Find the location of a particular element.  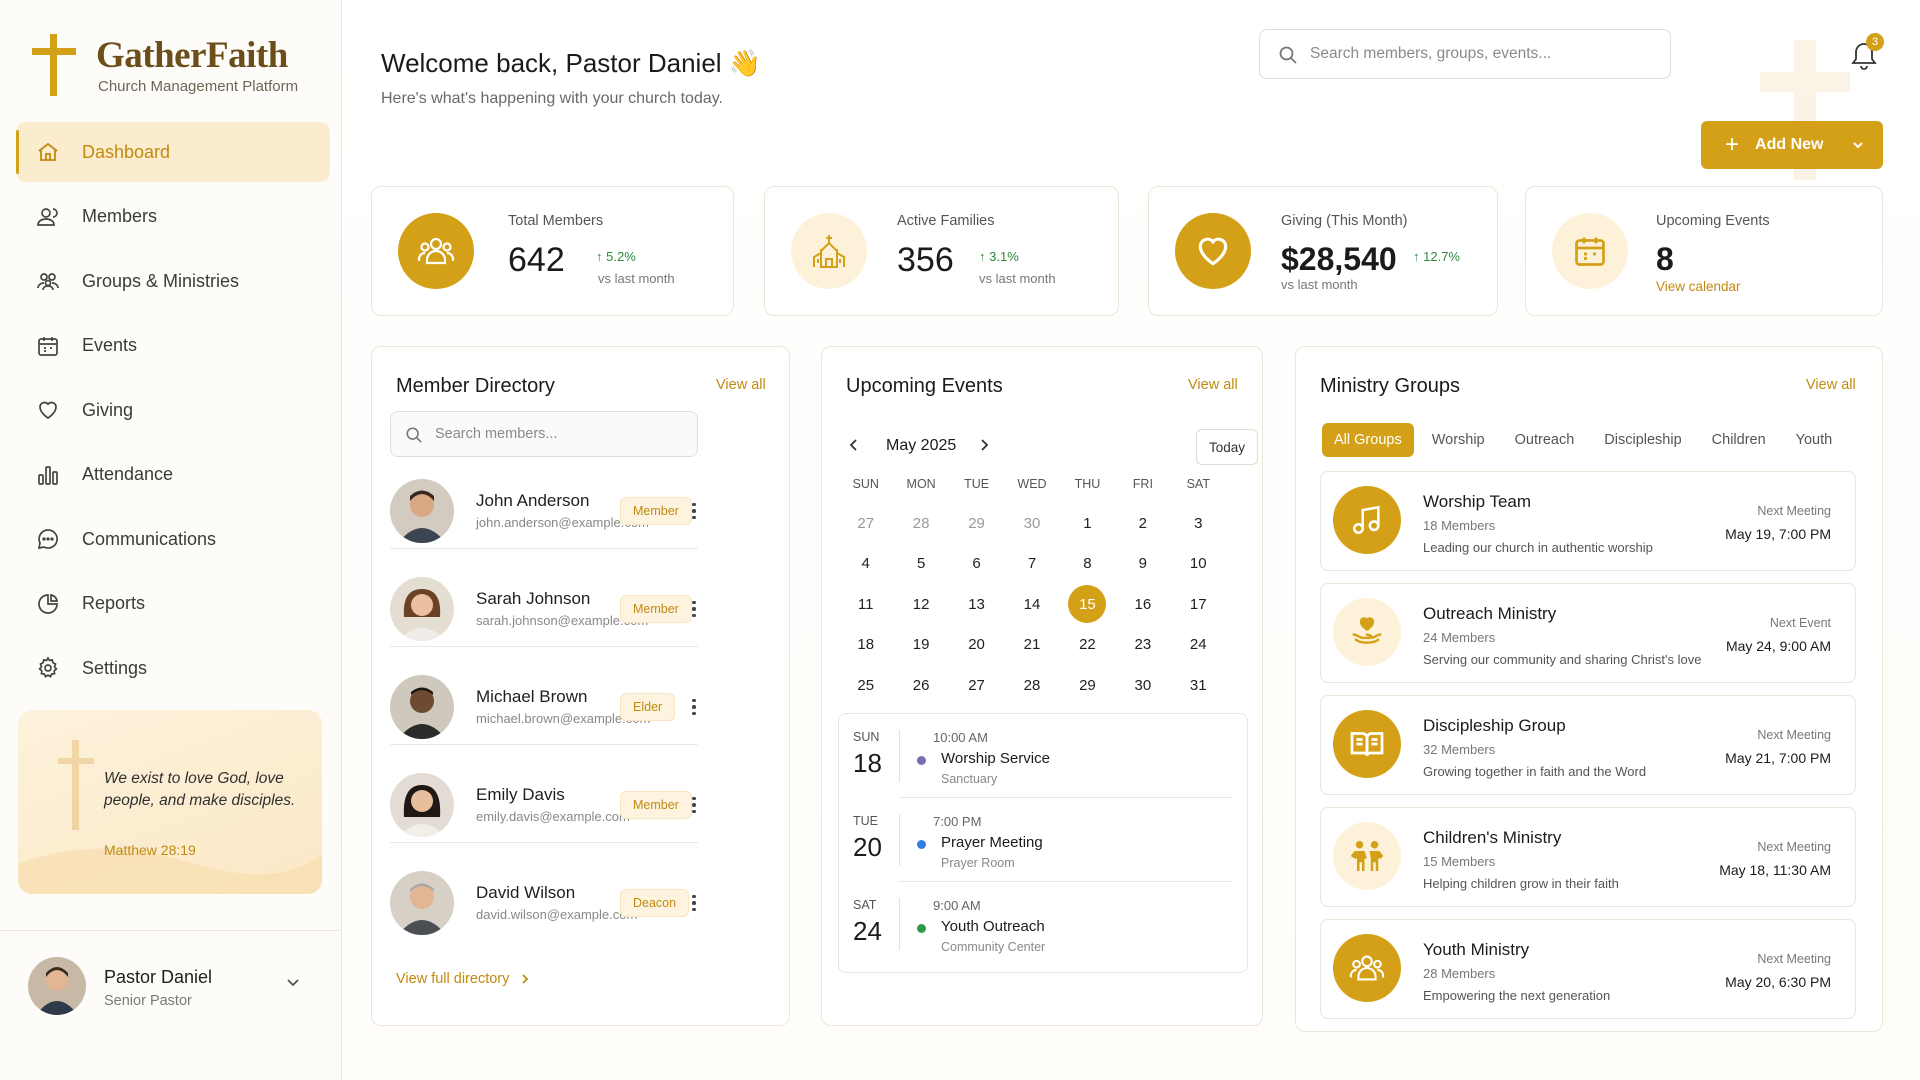

view-calendar-link: View calendar is located at coordinates (1698, 286).